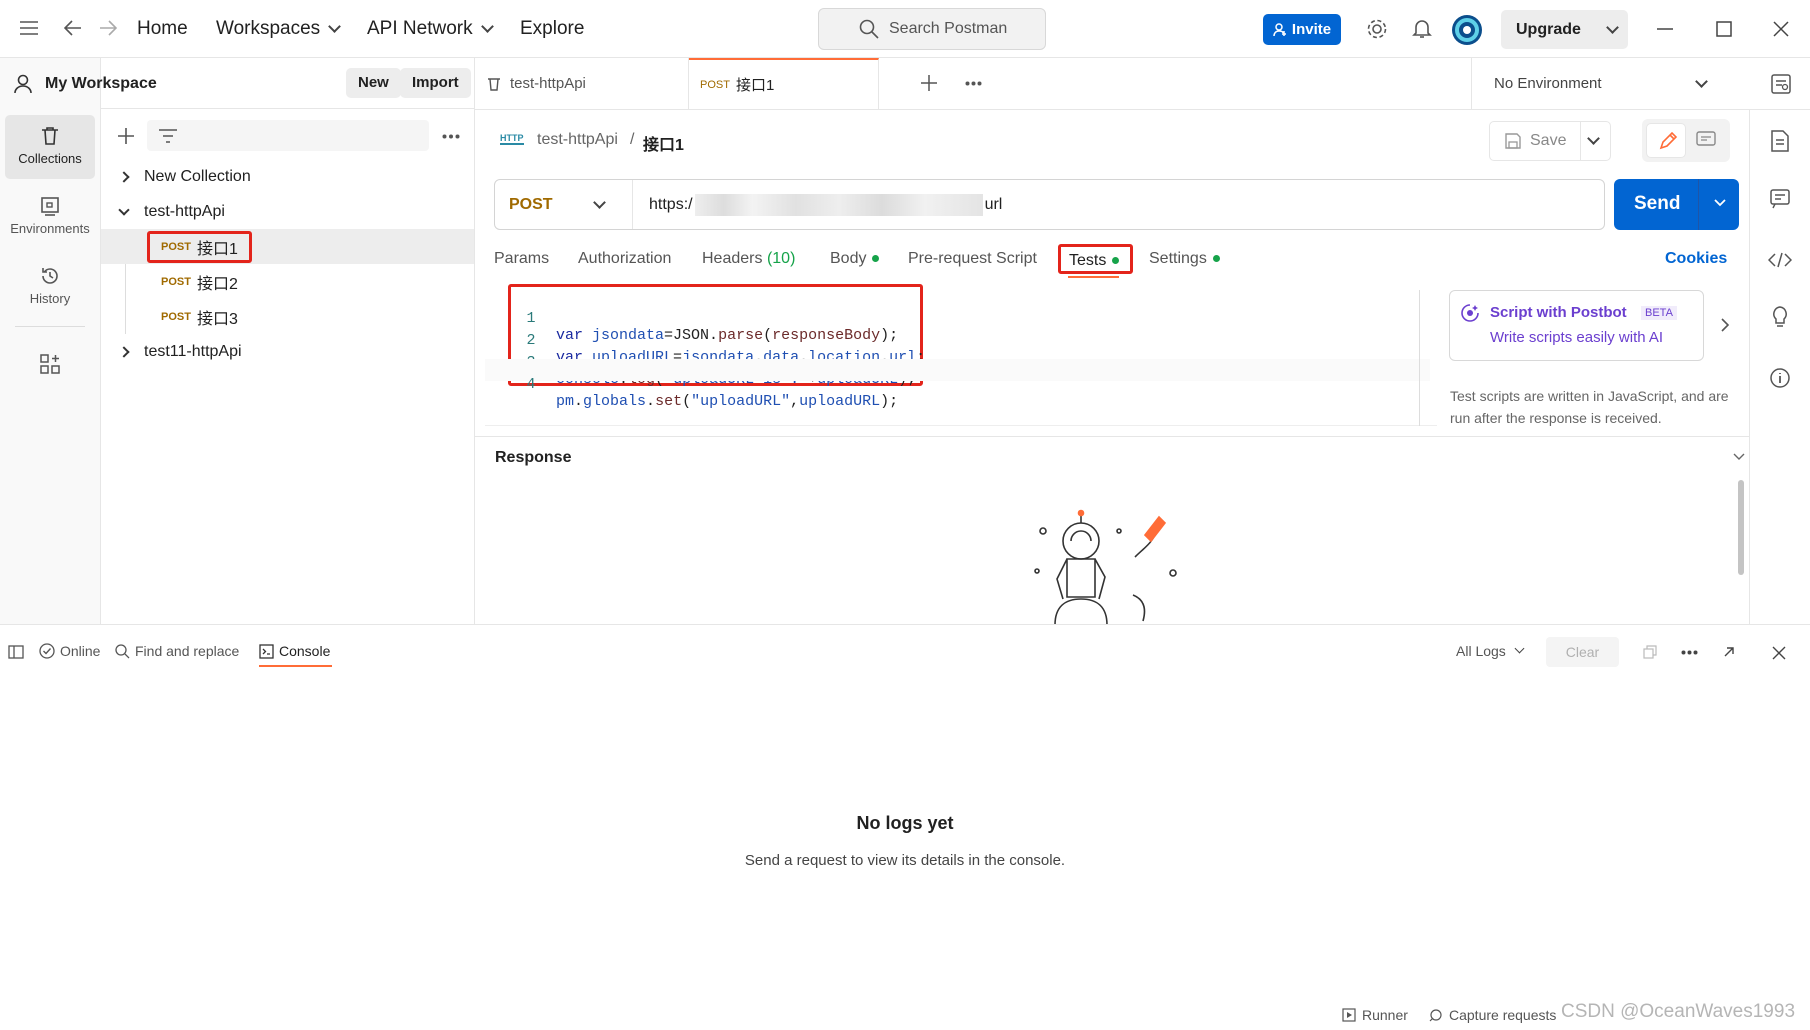 This screenshot has height=1030, width=1810. What do you see at coordinates (287, 281) in the screenshot?
I see `tree-item-request-2: POST 接口2` at bounding box center [287, 281].